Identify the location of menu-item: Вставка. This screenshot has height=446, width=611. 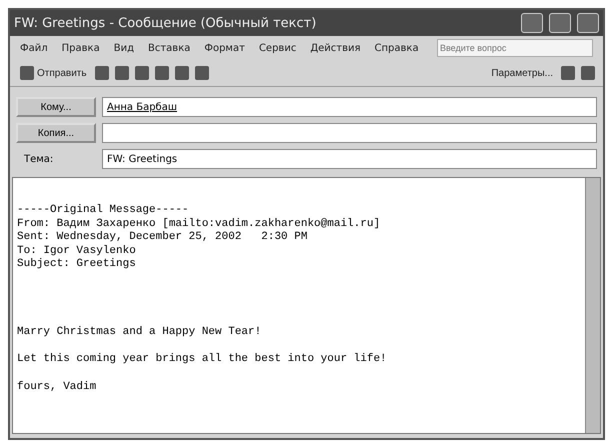
(169, 48).